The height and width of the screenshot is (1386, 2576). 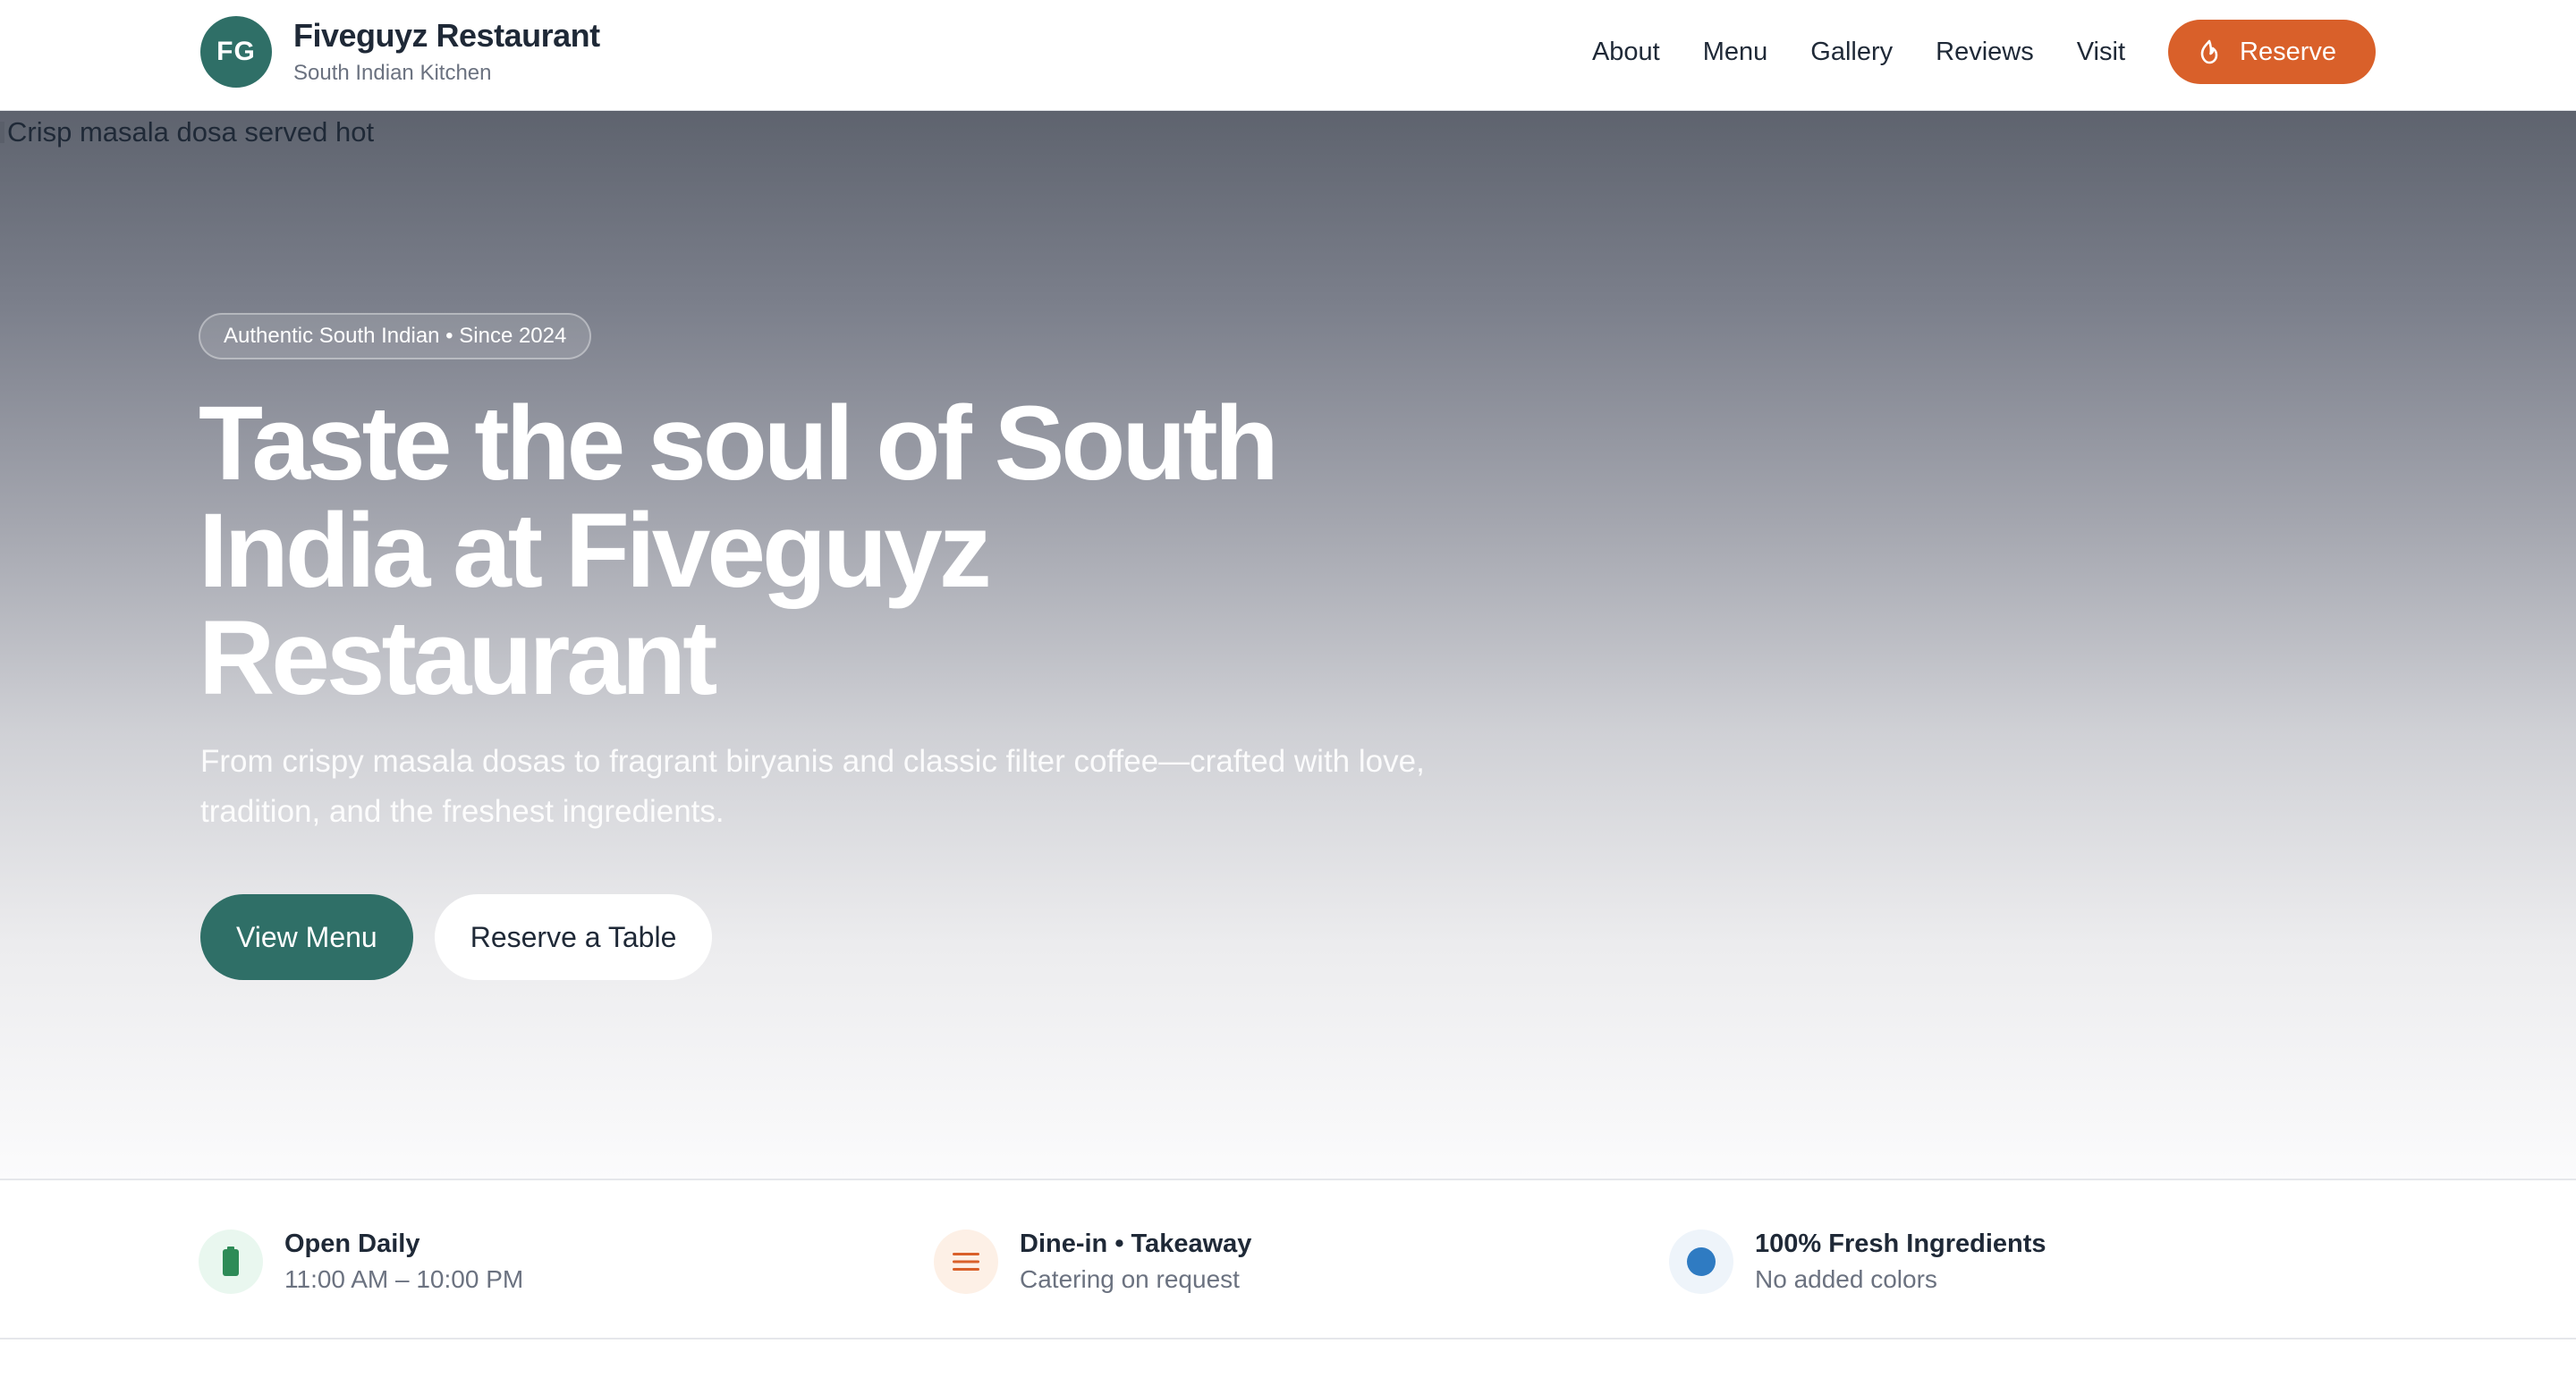 I want to click on hero-badge: Authentic South Indian • Since 2024, so click(x=395, y=336).